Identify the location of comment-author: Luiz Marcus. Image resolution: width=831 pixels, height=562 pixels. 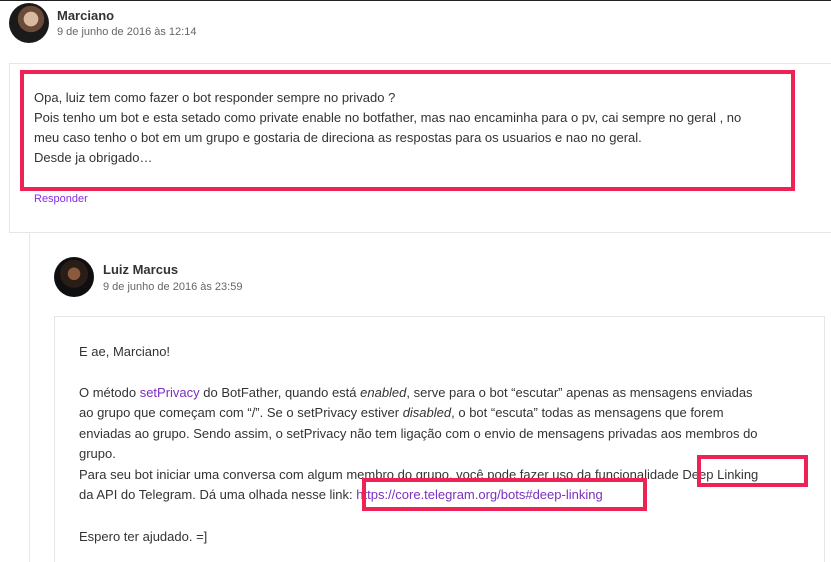
(140, 269).